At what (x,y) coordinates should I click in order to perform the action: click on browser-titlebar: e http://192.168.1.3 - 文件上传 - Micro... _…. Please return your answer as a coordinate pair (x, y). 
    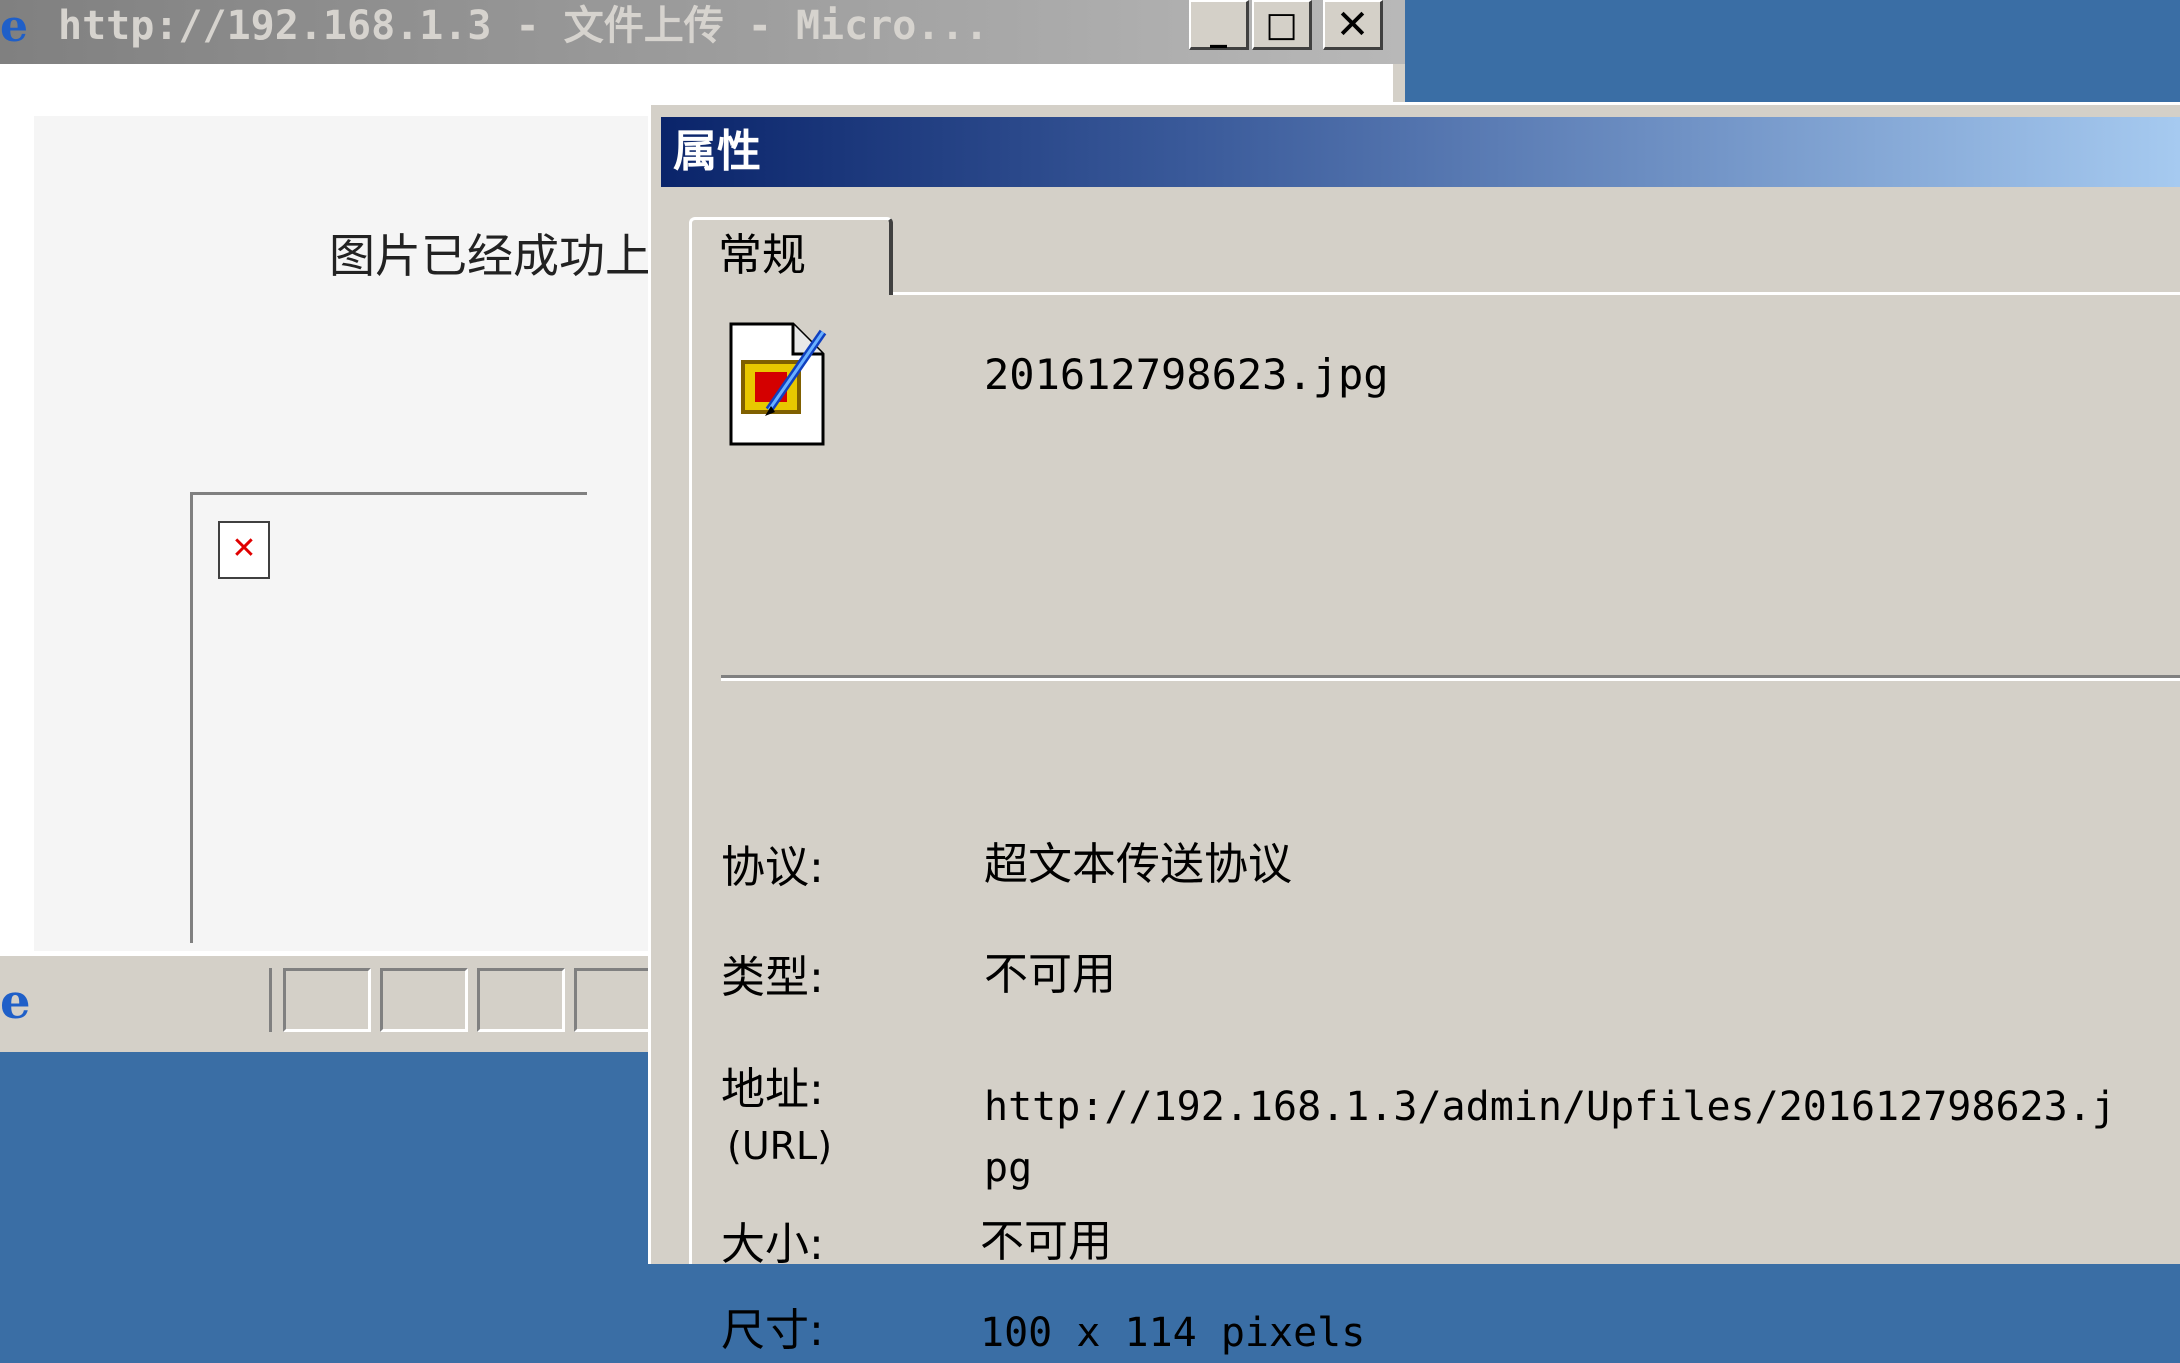
    Looking at the image, I should click on (702, 32).